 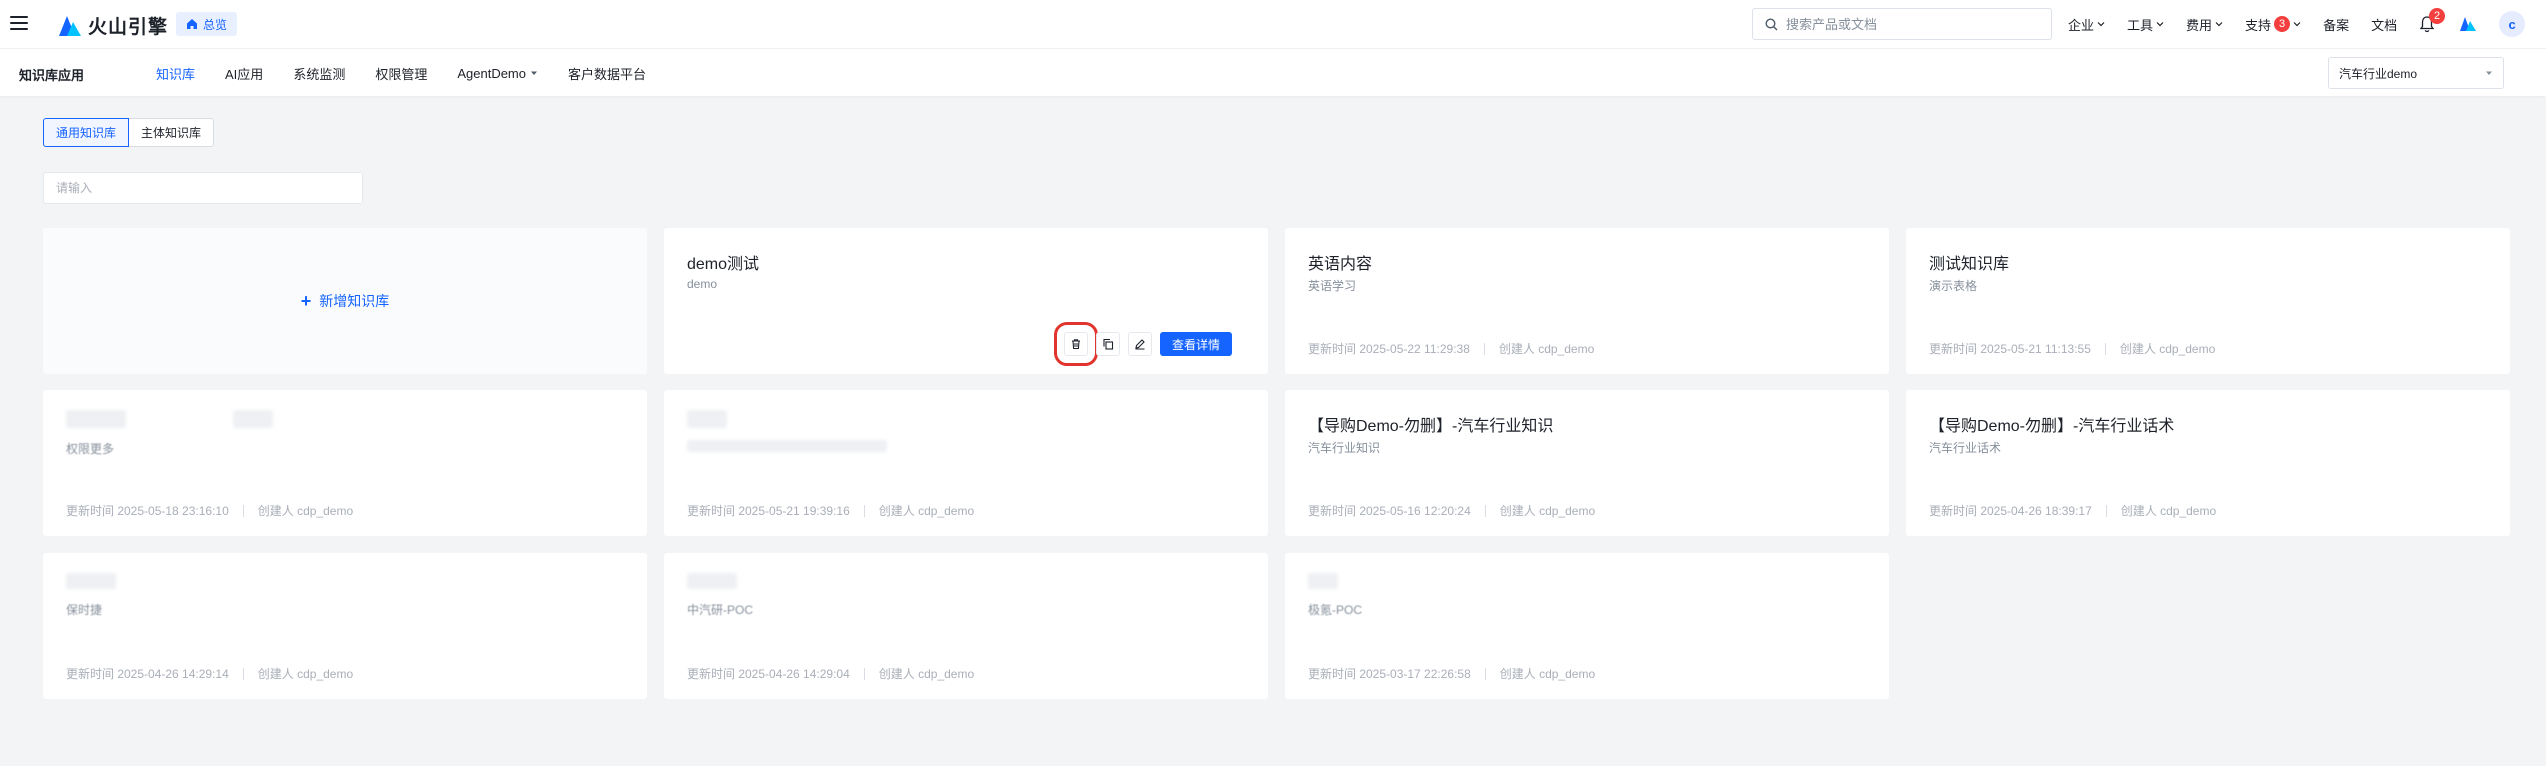 What do you see at coordinates (768, 674) in the screenshot?
I see `kb-card-updated: 更新时间 2025-04-26 14:29:04` at bounding box center [768, 674].